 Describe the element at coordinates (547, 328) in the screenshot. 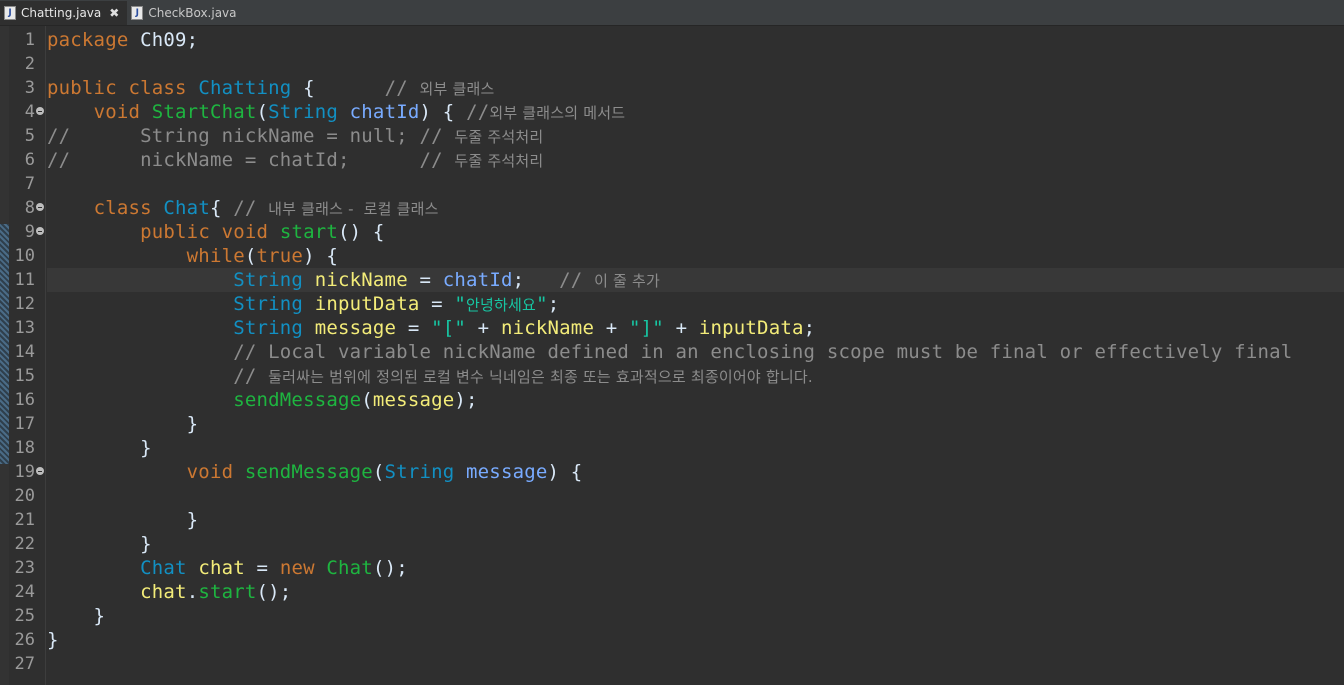

I see `code-token: nickName` at that location.